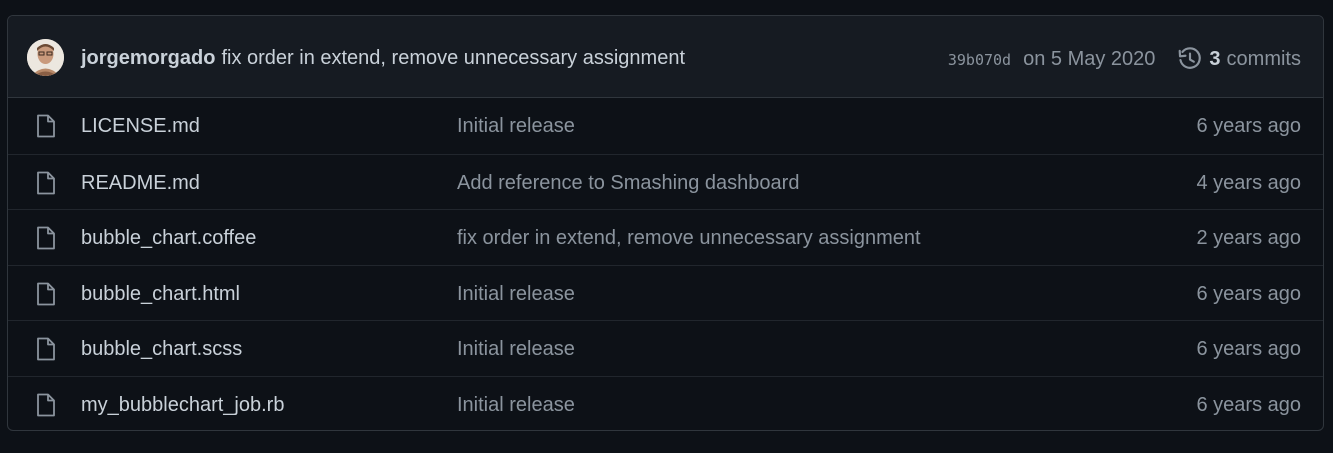 Image resolution: width=1333 pixels, height=453 pixels. What do you see at coordinates (148, 58) in the screenshot?
I see `commit-author-link: jorgemorgado` at bounding box center [148, 58].